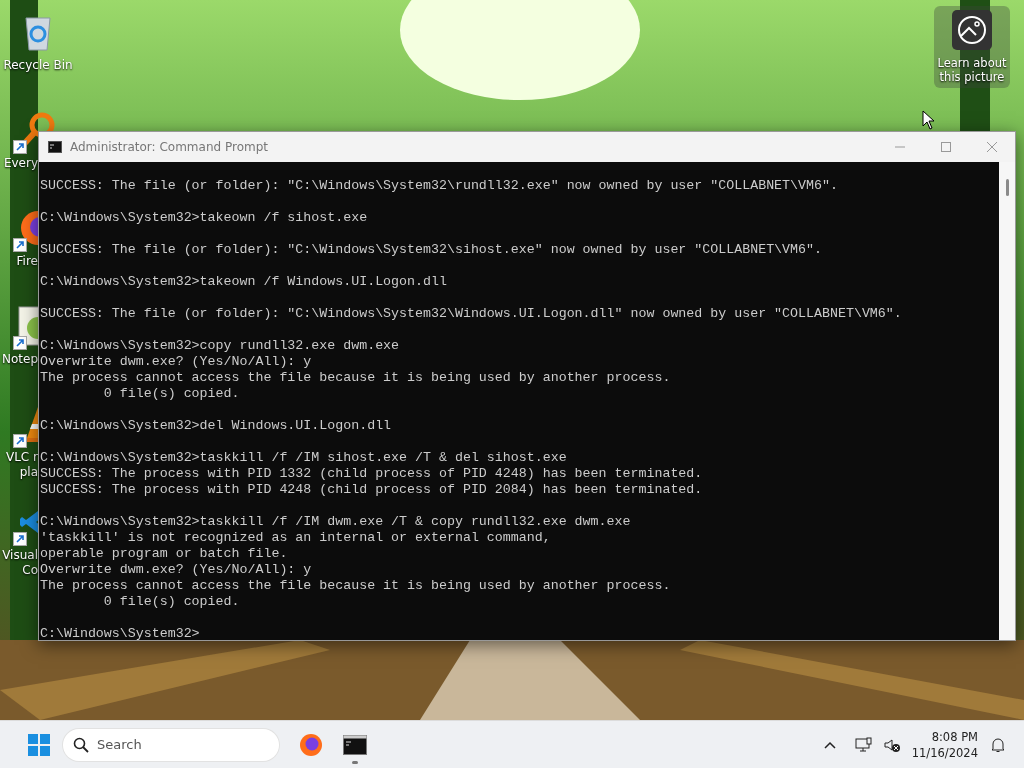  I want to click on console-line: 'taskkill' is not recognized as an internal or external command,, so click(295, 538).